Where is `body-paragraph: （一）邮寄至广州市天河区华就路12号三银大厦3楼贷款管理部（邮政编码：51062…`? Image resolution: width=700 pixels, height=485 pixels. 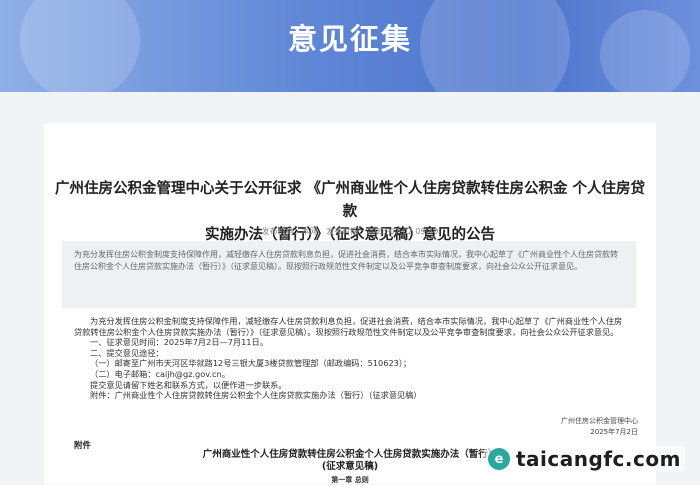
body-paragraph: （一）邮寄至广州市天河区华就路12号三银大厦3楼贷款管理部（邮政编码：51062… is located at coordinates (251, 363).